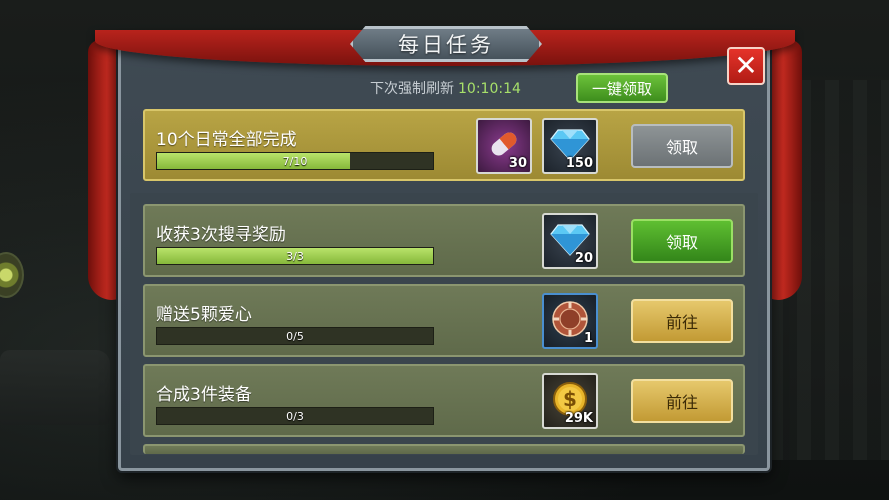  I want to click on reward-slot: 30, so click(504, 146).